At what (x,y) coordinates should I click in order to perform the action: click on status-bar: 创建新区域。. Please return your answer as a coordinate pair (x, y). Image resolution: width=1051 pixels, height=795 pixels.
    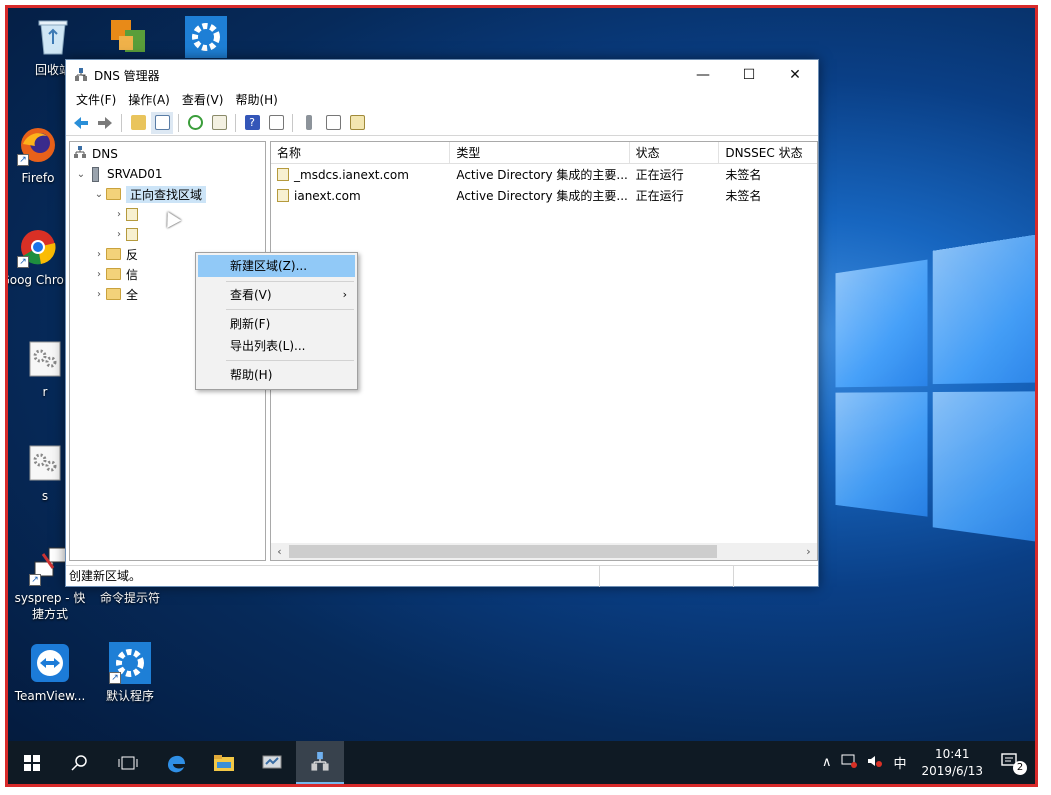
    Looking at the image, I should click on (442, 576).